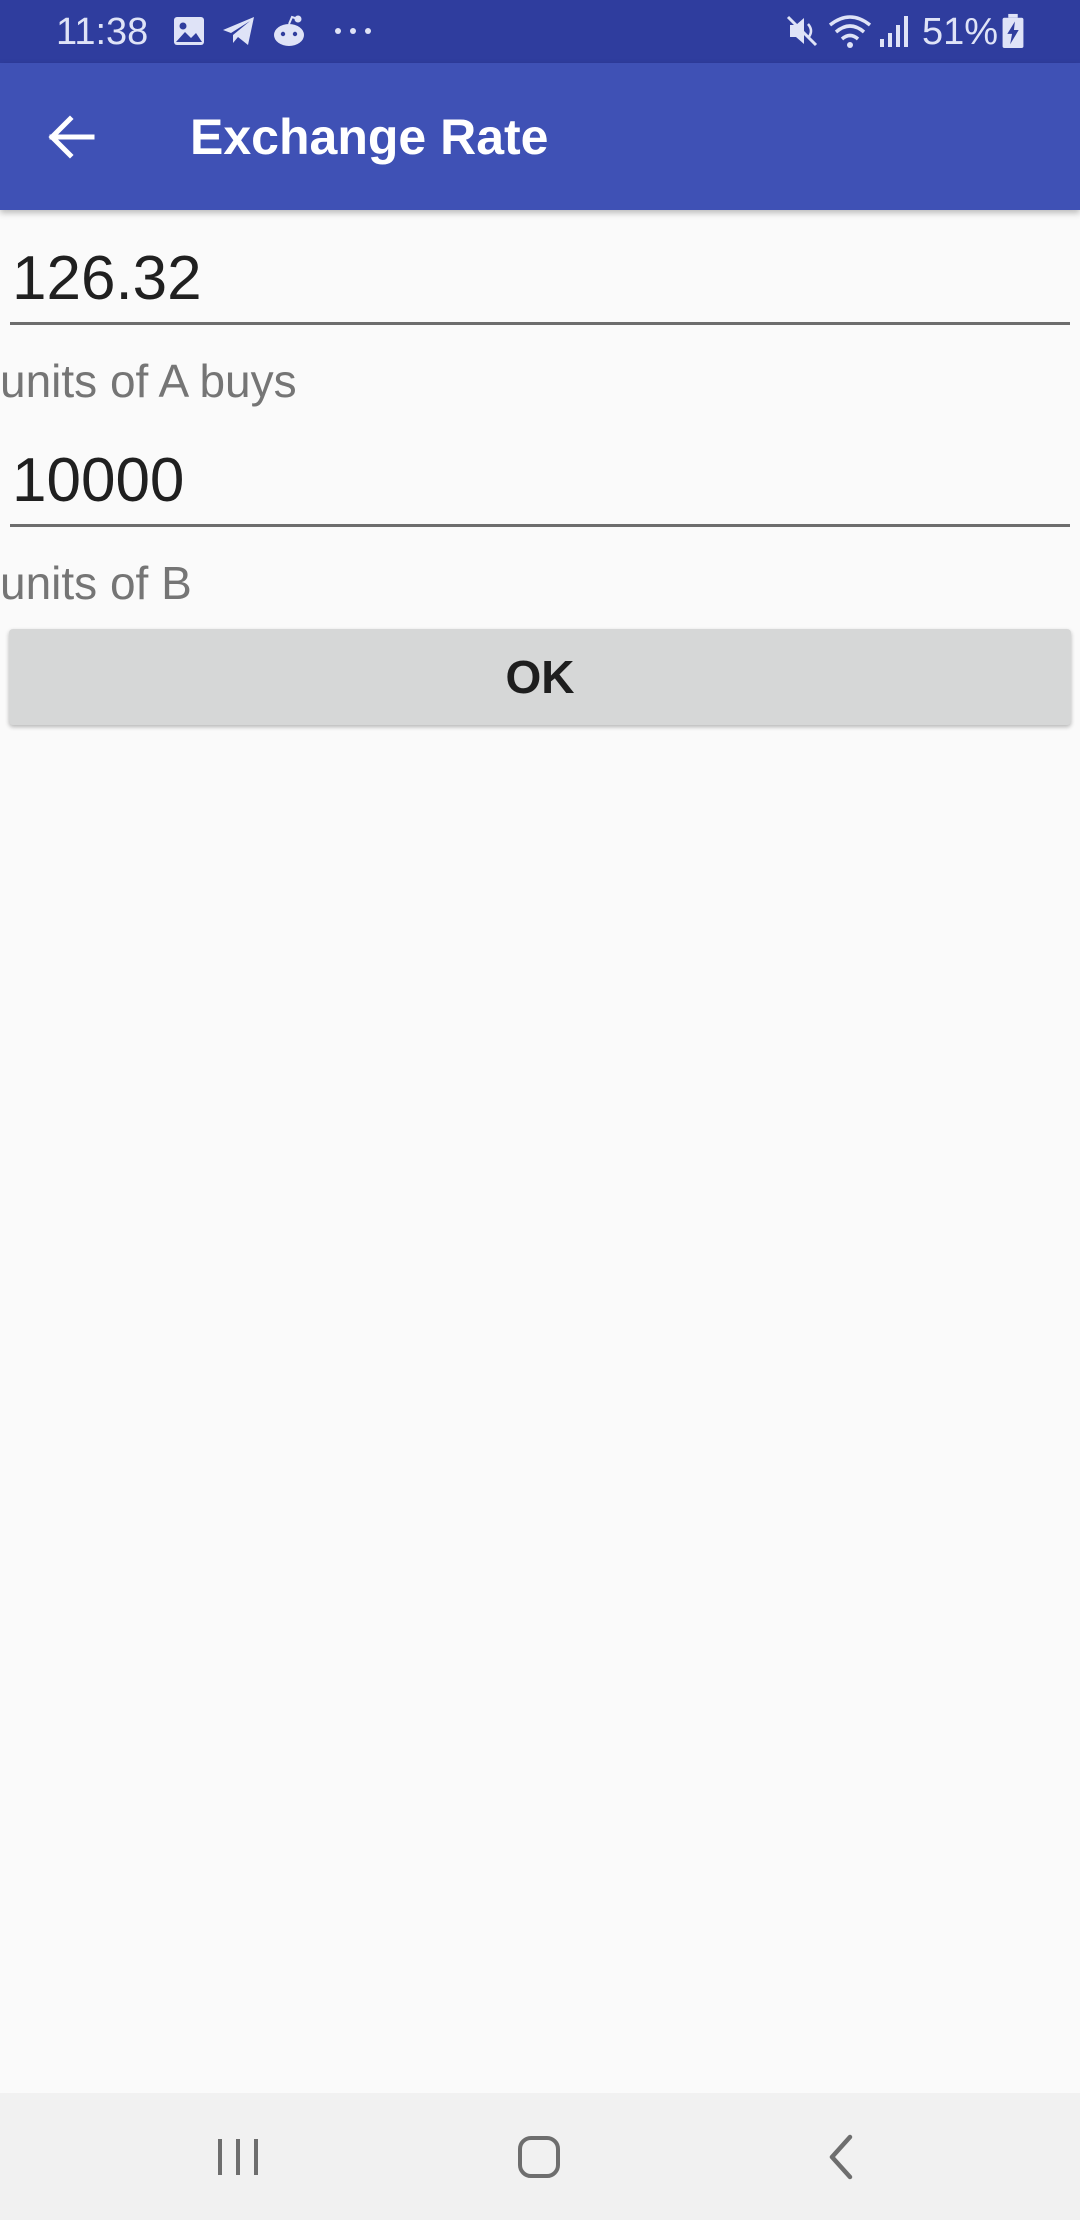 This screenshot has height=2220, width=1080. What do you see at coordinates (960, 32) in the screenshot?
I see `battery-percentage: 51%` at bounding box center [960, 32].